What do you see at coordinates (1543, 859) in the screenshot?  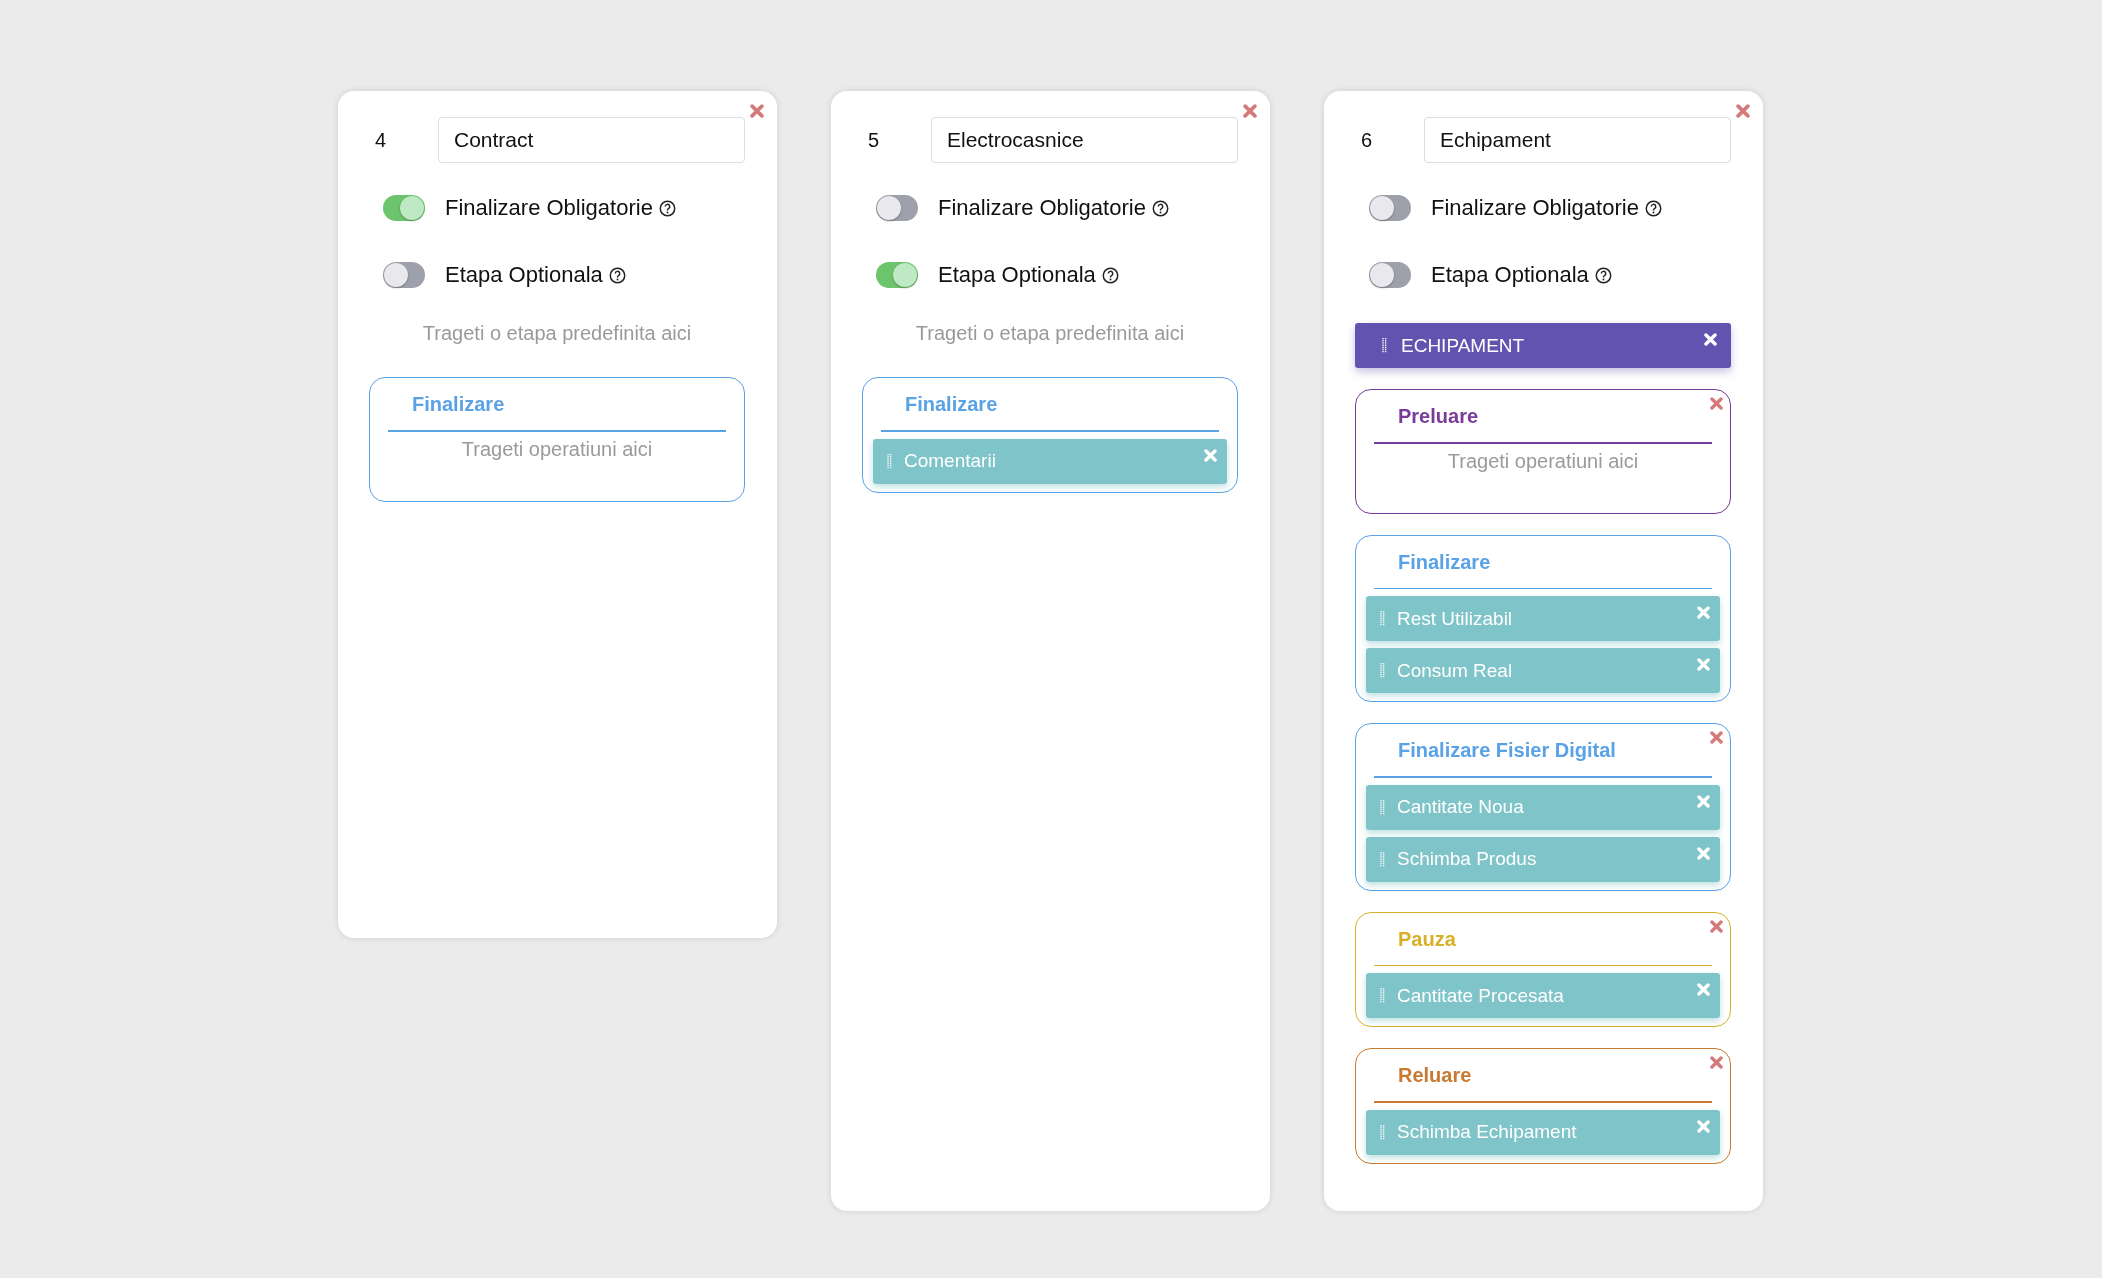 I see `operation-item: Schimba Produs` at bounding box center [1543, 859].